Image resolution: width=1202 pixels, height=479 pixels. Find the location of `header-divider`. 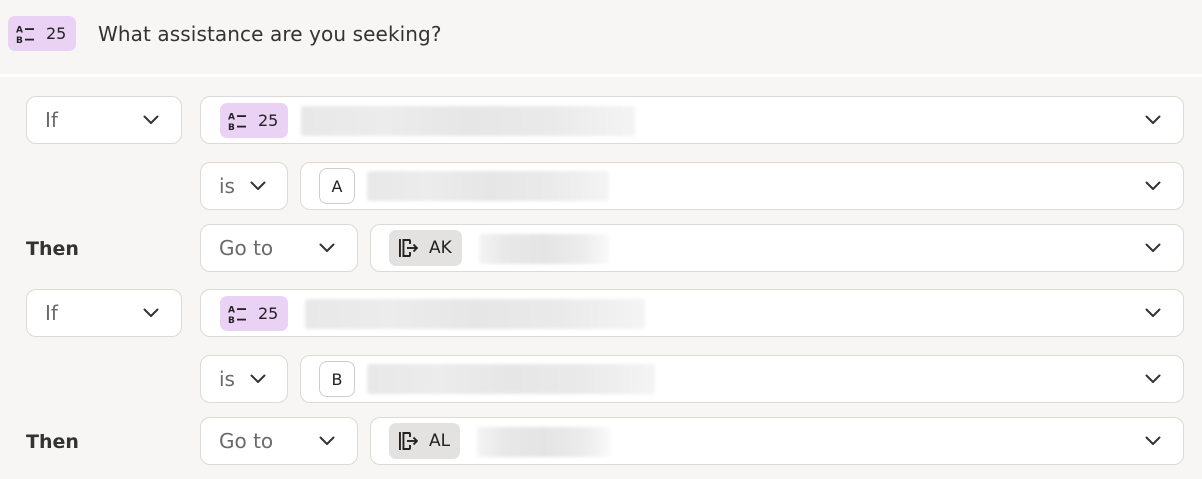

header-divider is located at coordinates (601, 75).